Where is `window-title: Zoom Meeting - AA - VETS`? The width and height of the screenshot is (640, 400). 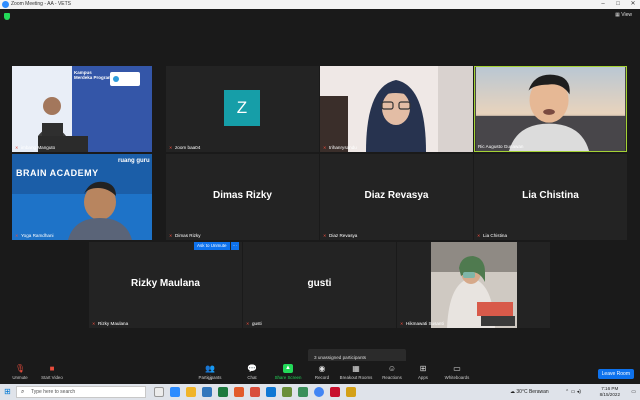 window-title: Zoom Meeting - AA - VETS is located at coordinates (41, 4).